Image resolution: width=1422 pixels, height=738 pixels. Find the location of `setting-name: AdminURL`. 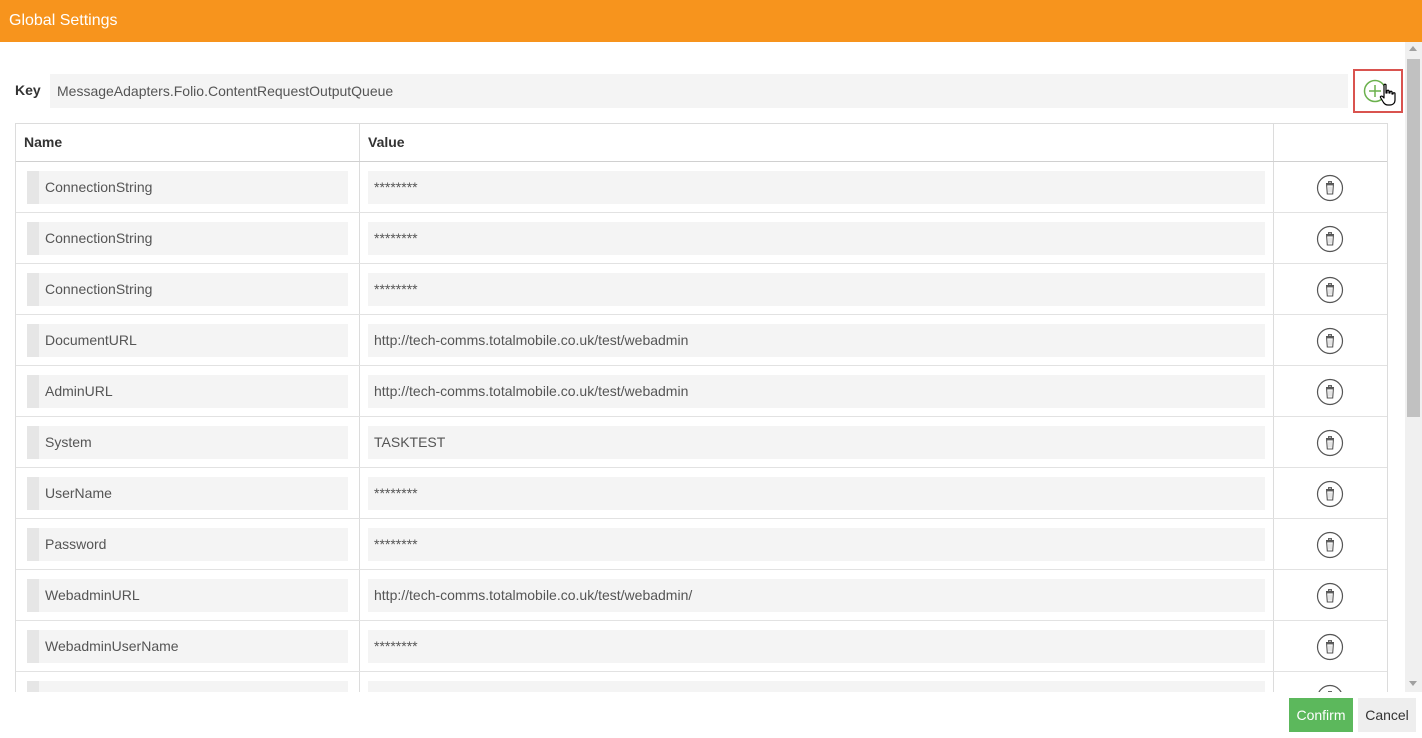

setting-name: AdminURL is located at coordinates (79, 391).